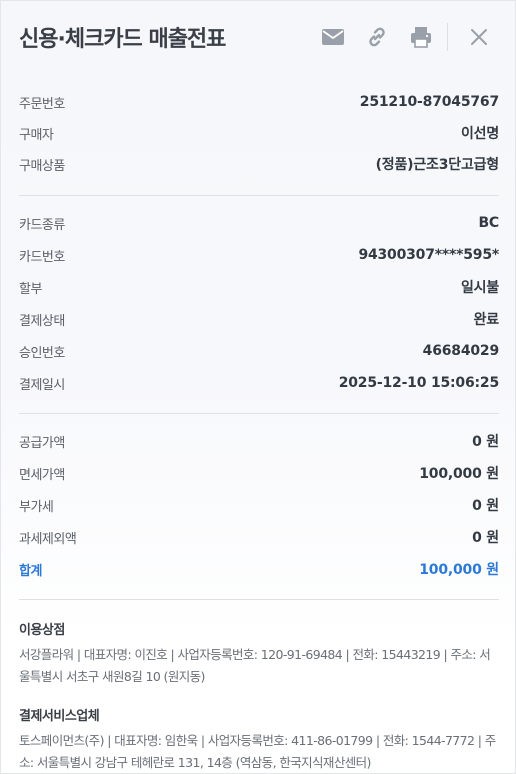 The height and width of the screenshot is (774, 516). Describe the element at coordinates (42, 630) in the screenshot. I see `merchant-title: 이용상점` at that location.